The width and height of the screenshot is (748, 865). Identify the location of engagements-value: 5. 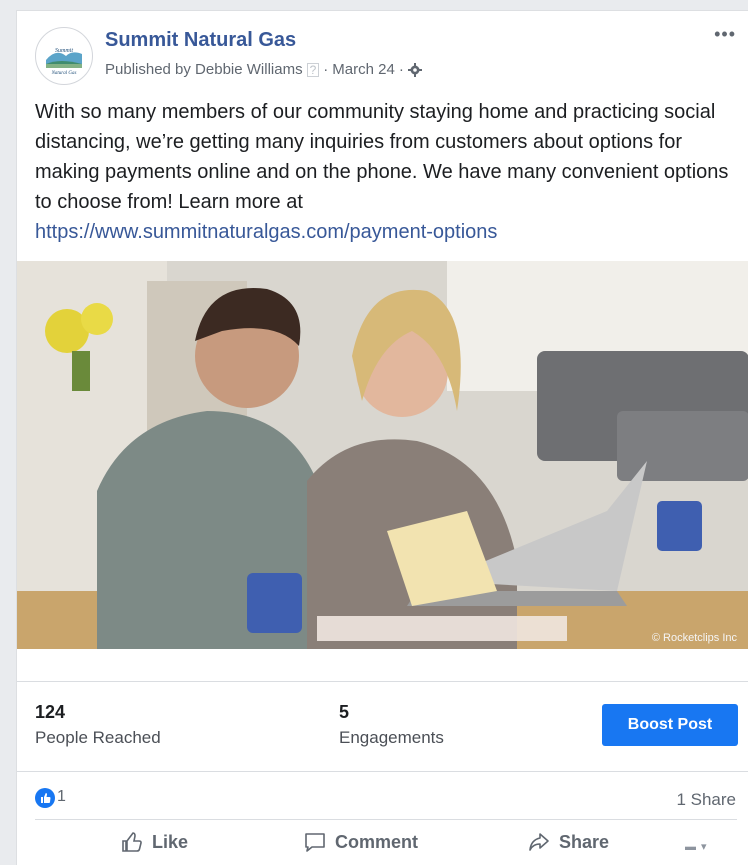
(344, 712).